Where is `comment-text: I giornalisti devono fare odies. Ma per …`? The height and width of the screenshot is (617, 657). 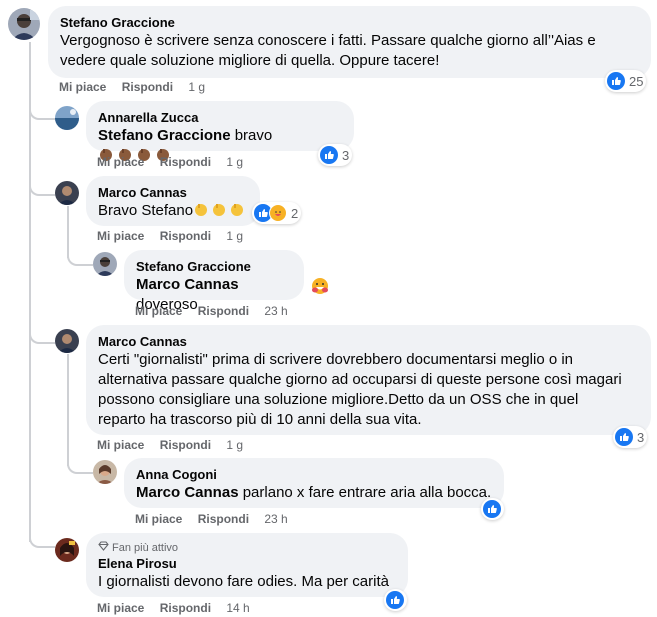 comment-text: I giornalisti devono fare odies. Ma per … is located at coordinates (243, 581).